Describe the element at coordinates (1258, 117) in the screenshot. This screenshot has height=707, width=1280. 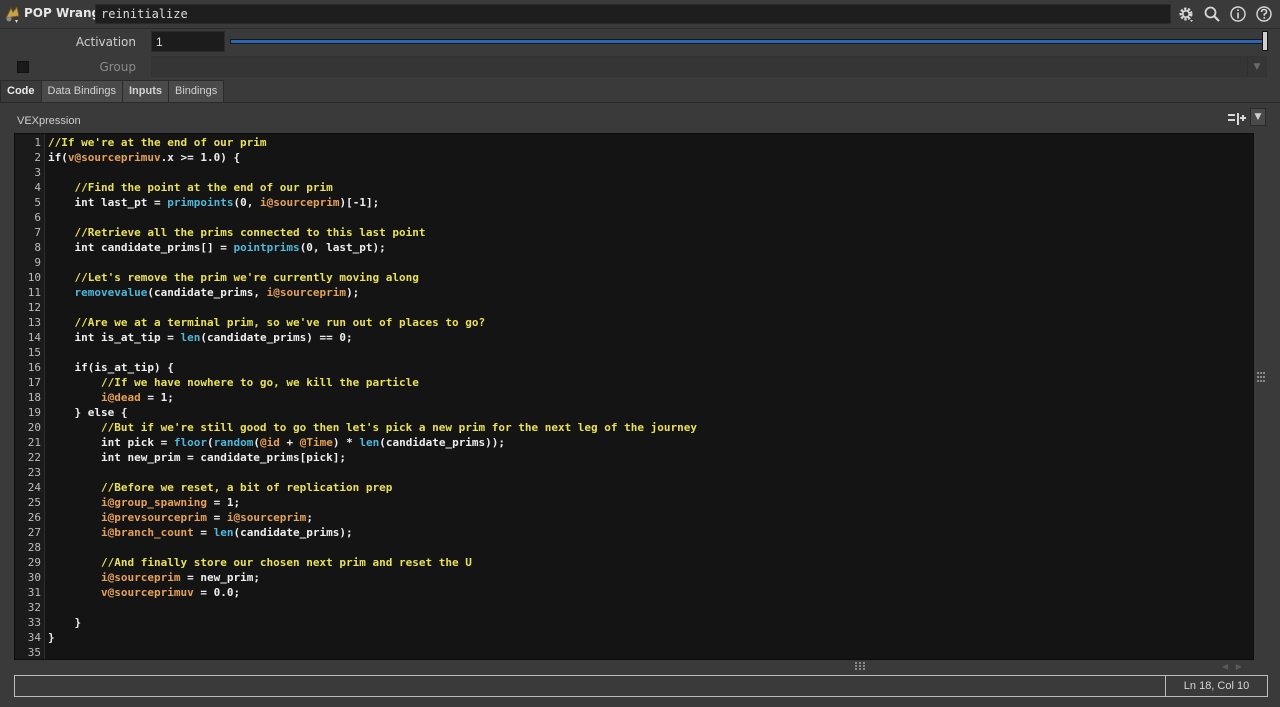
I see `editor-menu-button: ▼` at that location.